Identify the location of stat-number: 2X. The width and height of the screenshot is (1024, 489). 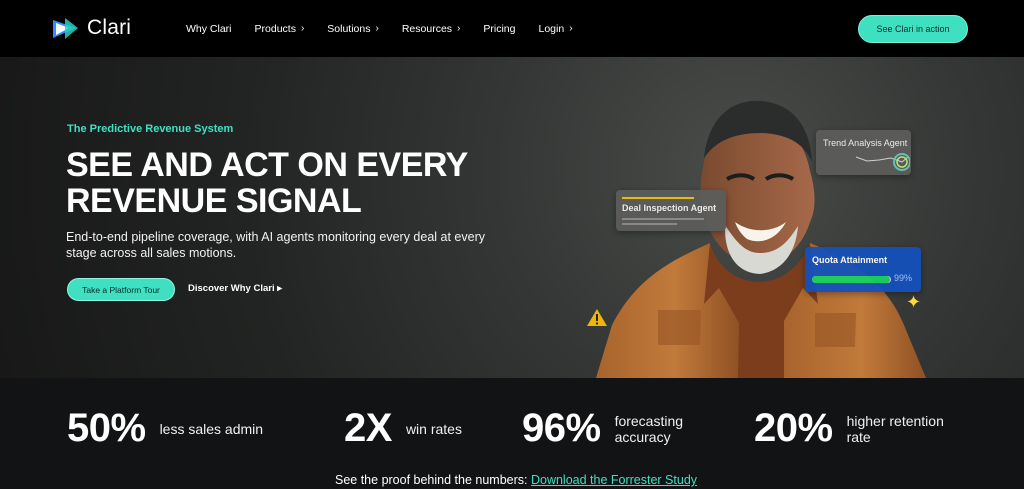
(368, 428).